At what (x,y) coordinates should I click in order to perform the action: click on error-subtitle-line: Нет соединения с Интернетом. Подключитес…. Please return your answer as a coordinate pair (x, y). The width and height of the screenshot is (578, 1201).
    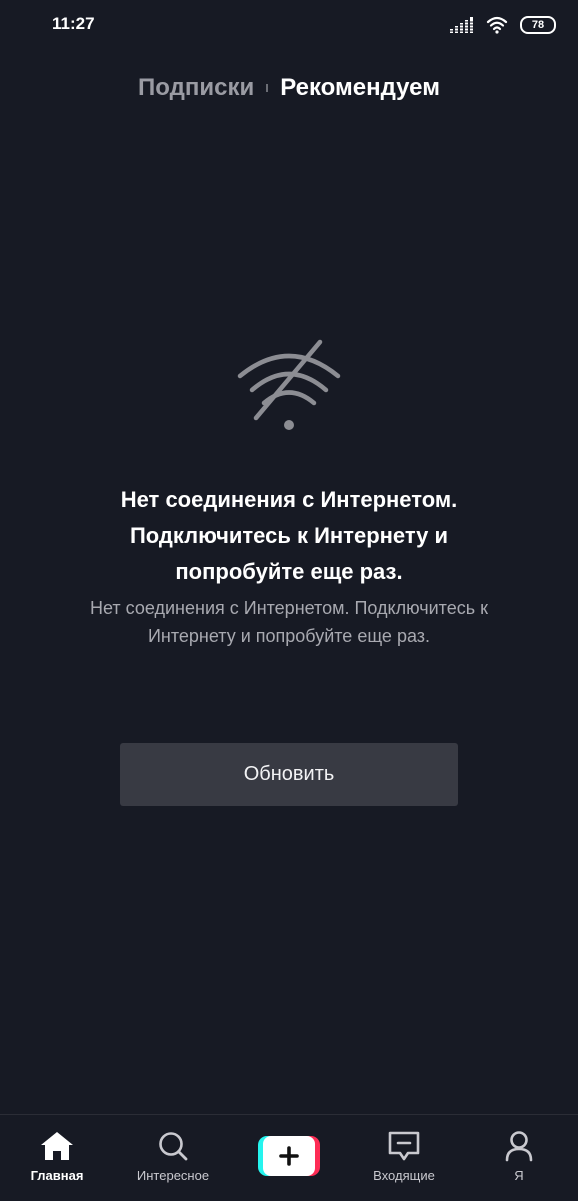
    Looking at the image, I should click on (289, 608).